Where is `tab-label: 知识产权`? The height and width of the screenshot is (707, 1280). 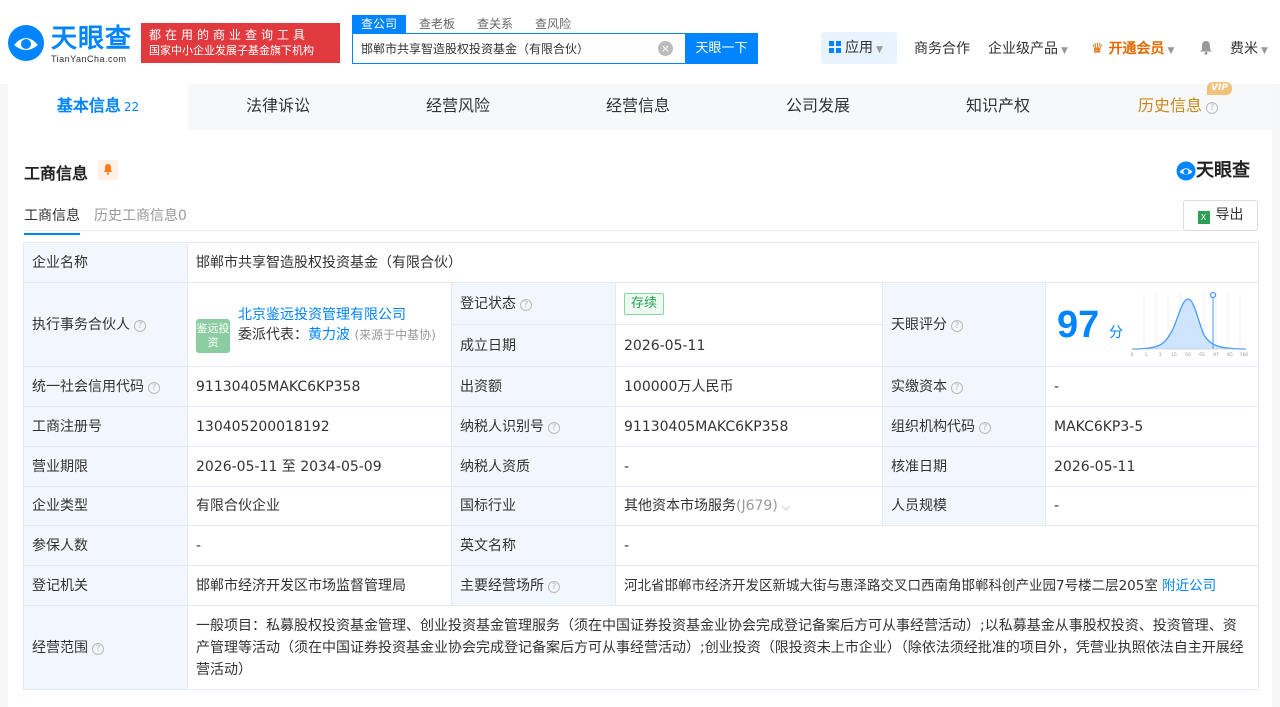
tab-label: 知识产权 is located at coordinates (997, 105).